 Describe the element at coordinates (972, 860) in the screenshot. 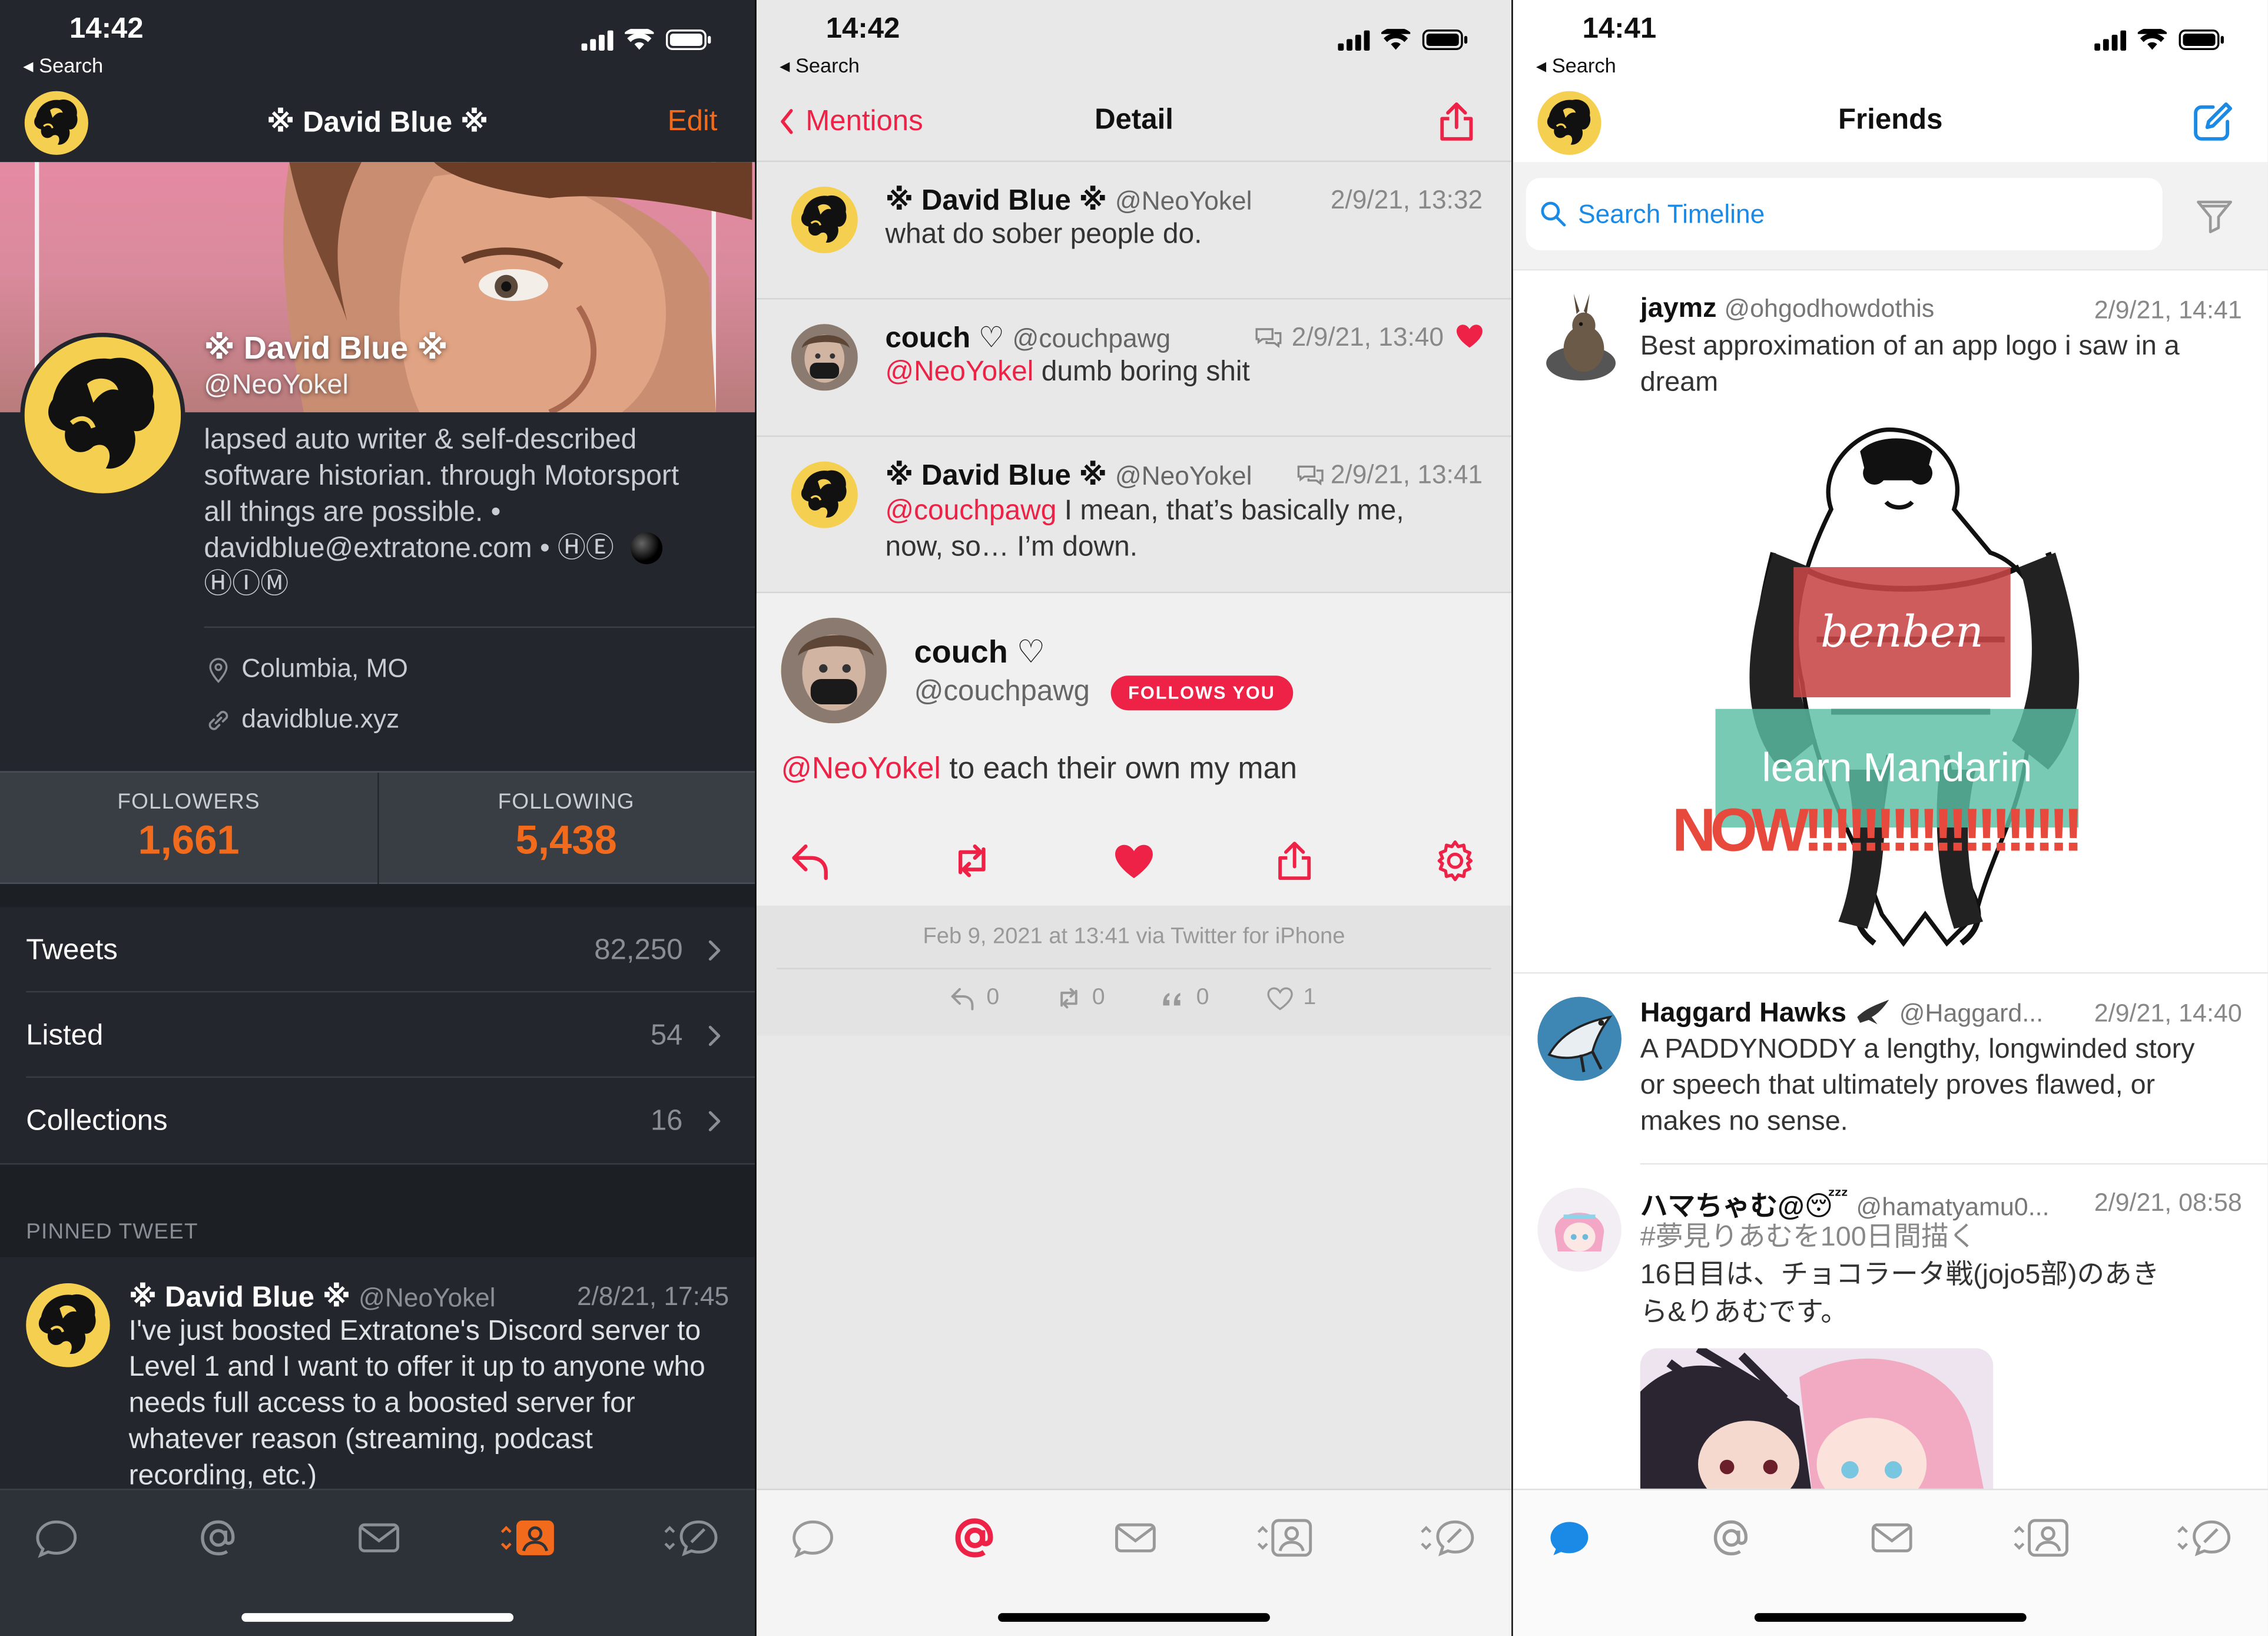

I see `retweet-icon` at that location.